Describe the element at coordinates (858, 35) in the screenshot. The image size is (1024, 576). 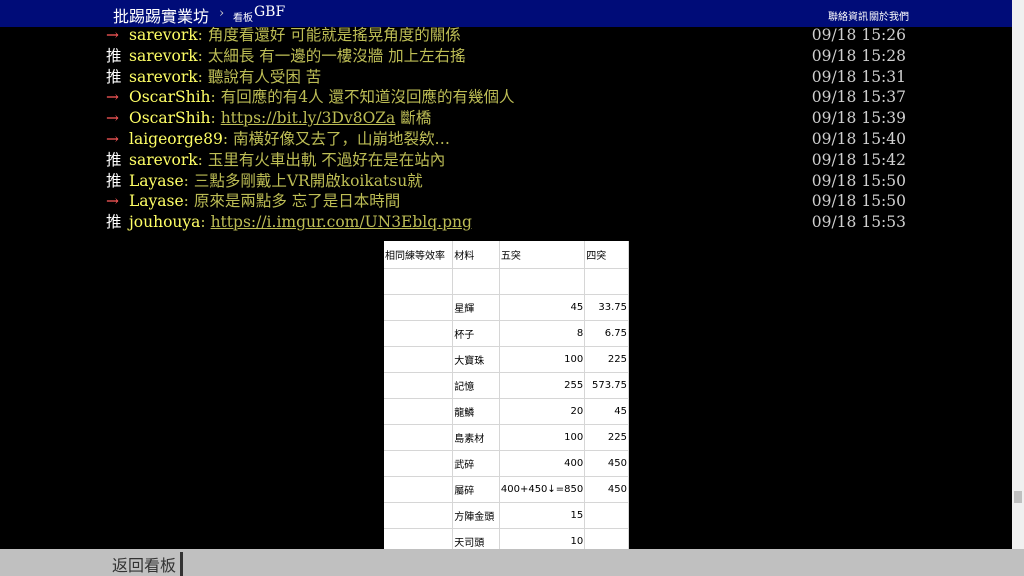
I see `push-timestamp: 09/18 15:26` at that location.